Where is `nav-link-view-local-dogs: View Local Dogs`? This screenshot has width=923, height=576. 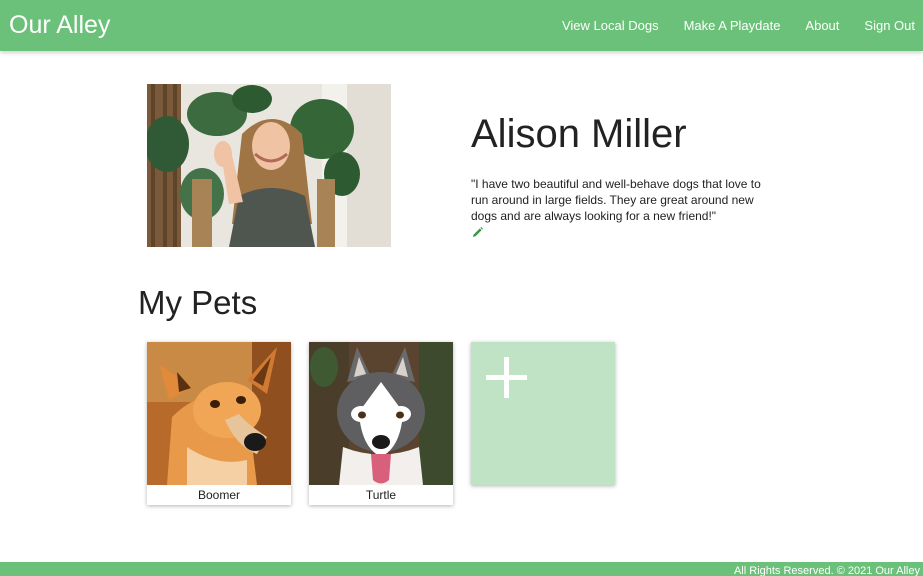
nav-link-view-local-dogs: View Local Dogs is located at coordinates (610, 25).